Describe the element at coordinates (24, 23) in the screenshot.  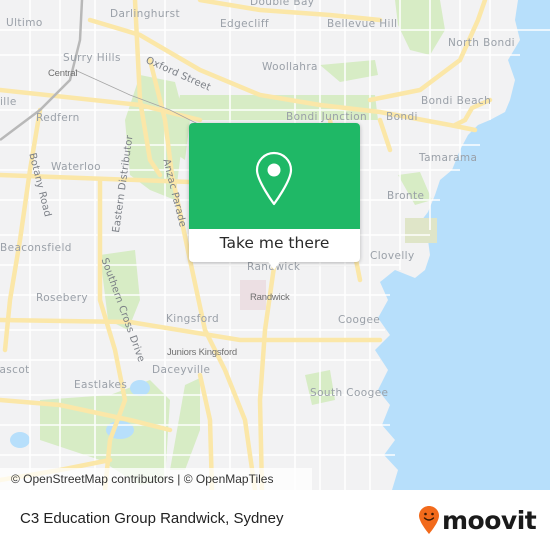
I see `label-ultimo: Ultimo` at that location.